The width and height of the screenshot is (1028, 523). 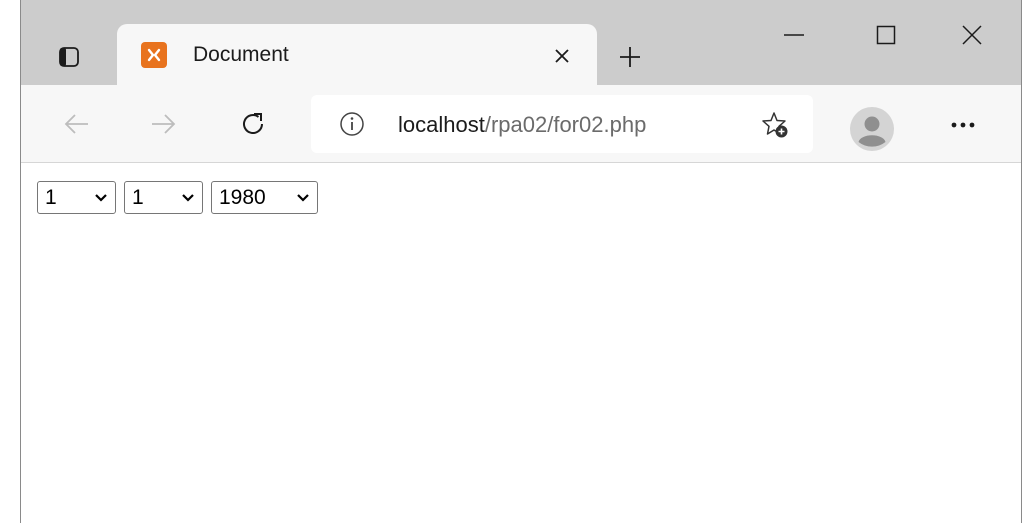 I want to click on back-button, so click(x=77, y=124).